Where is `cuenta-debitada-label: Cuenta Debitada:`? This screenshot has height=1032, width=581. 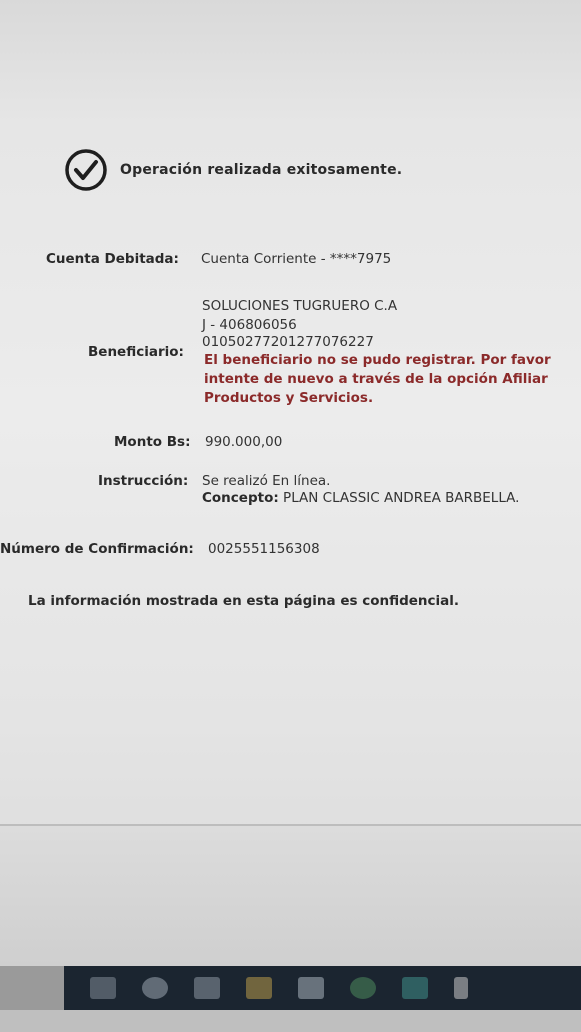
cuenta-debitada-label: Cuenta Debitada: is located at coordinates (112, 259).